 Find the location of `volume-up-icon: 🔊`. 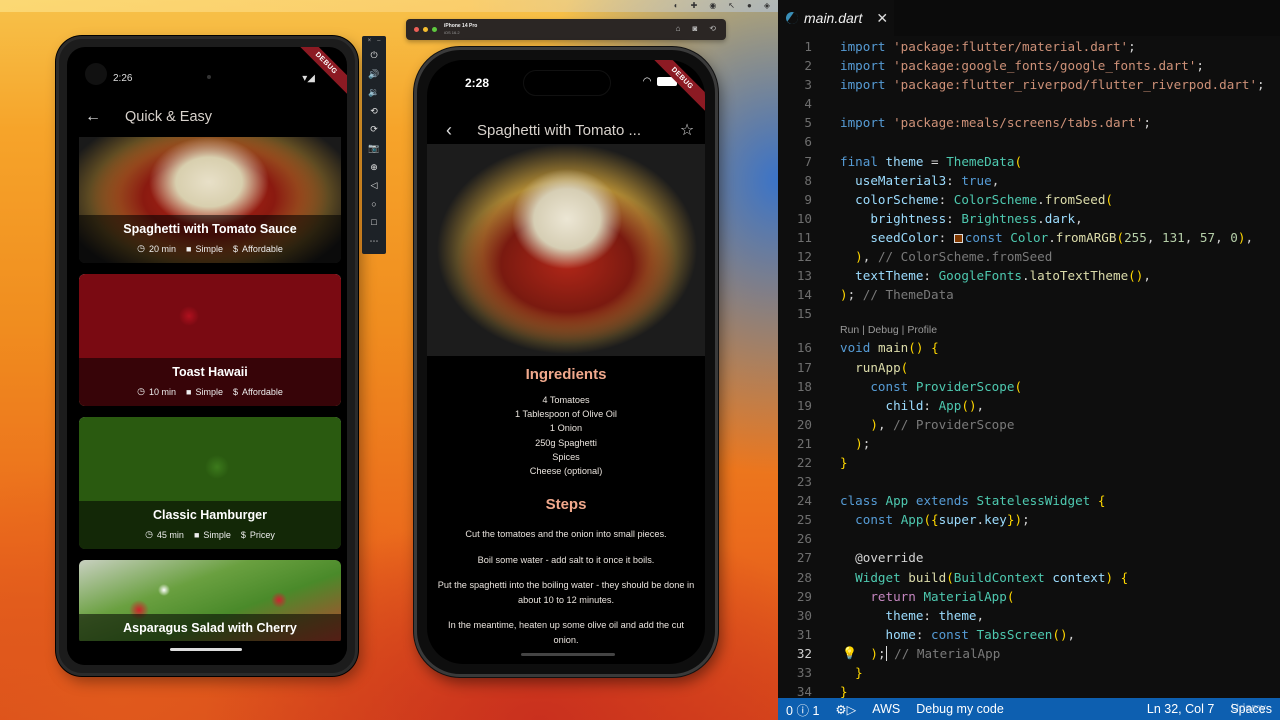

volume-up-icon: 🔊 is located at coordinates (374, 74).